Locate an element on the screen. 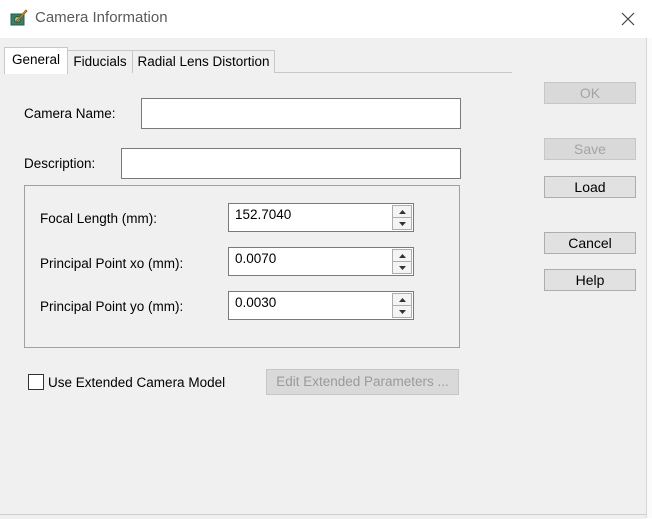  camera-name-label: Camera Name: is located at coordinates (70, 113).